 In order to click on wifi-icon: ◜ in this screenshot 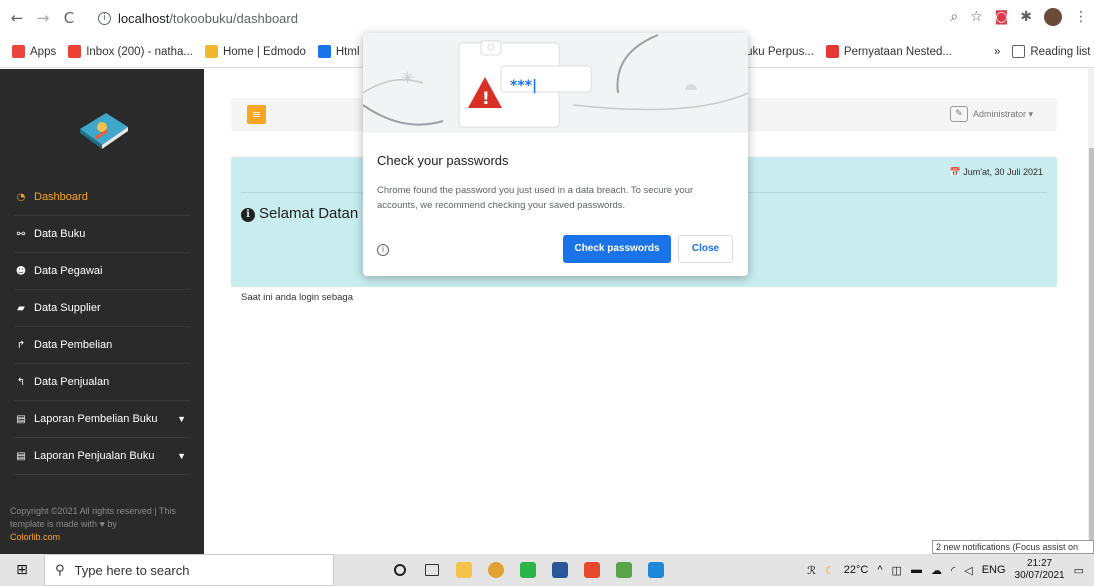, I will do `click(953, 570)`.